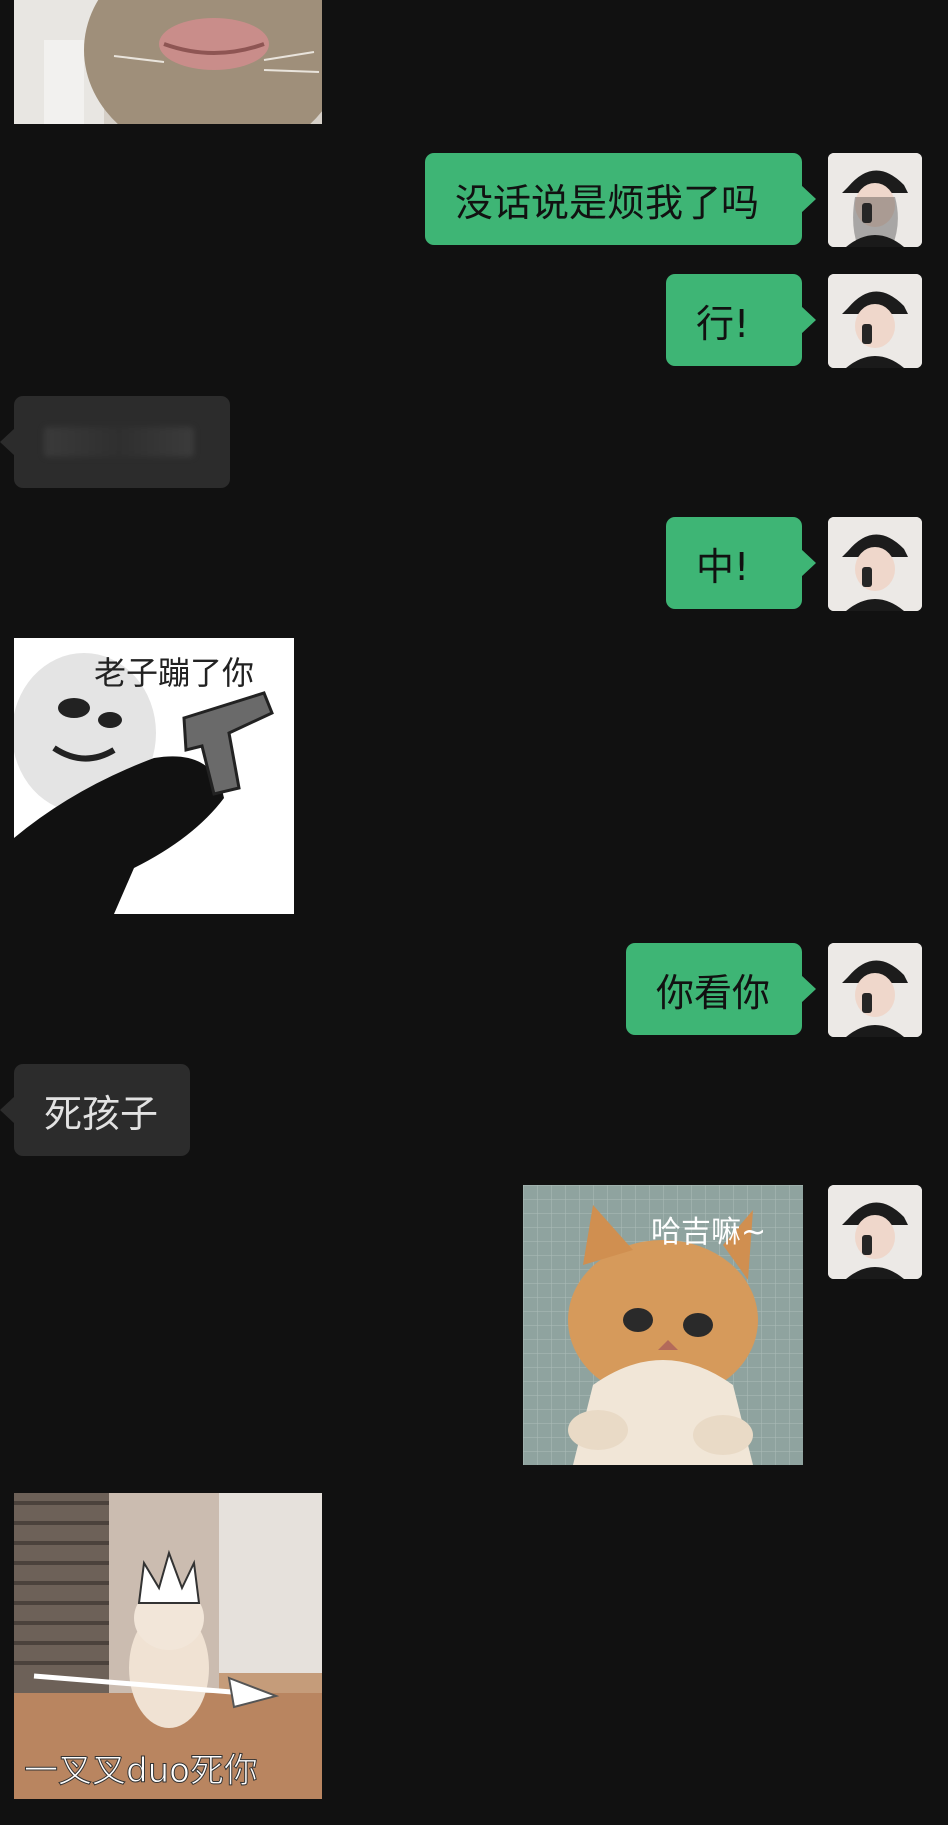 The width and height of the screenshot is (948, 1825). Describe the element at coordinates (663, 1325) in the screenshot. I see `orange-kitten-sticker: 哈吉嘛~` at that location.